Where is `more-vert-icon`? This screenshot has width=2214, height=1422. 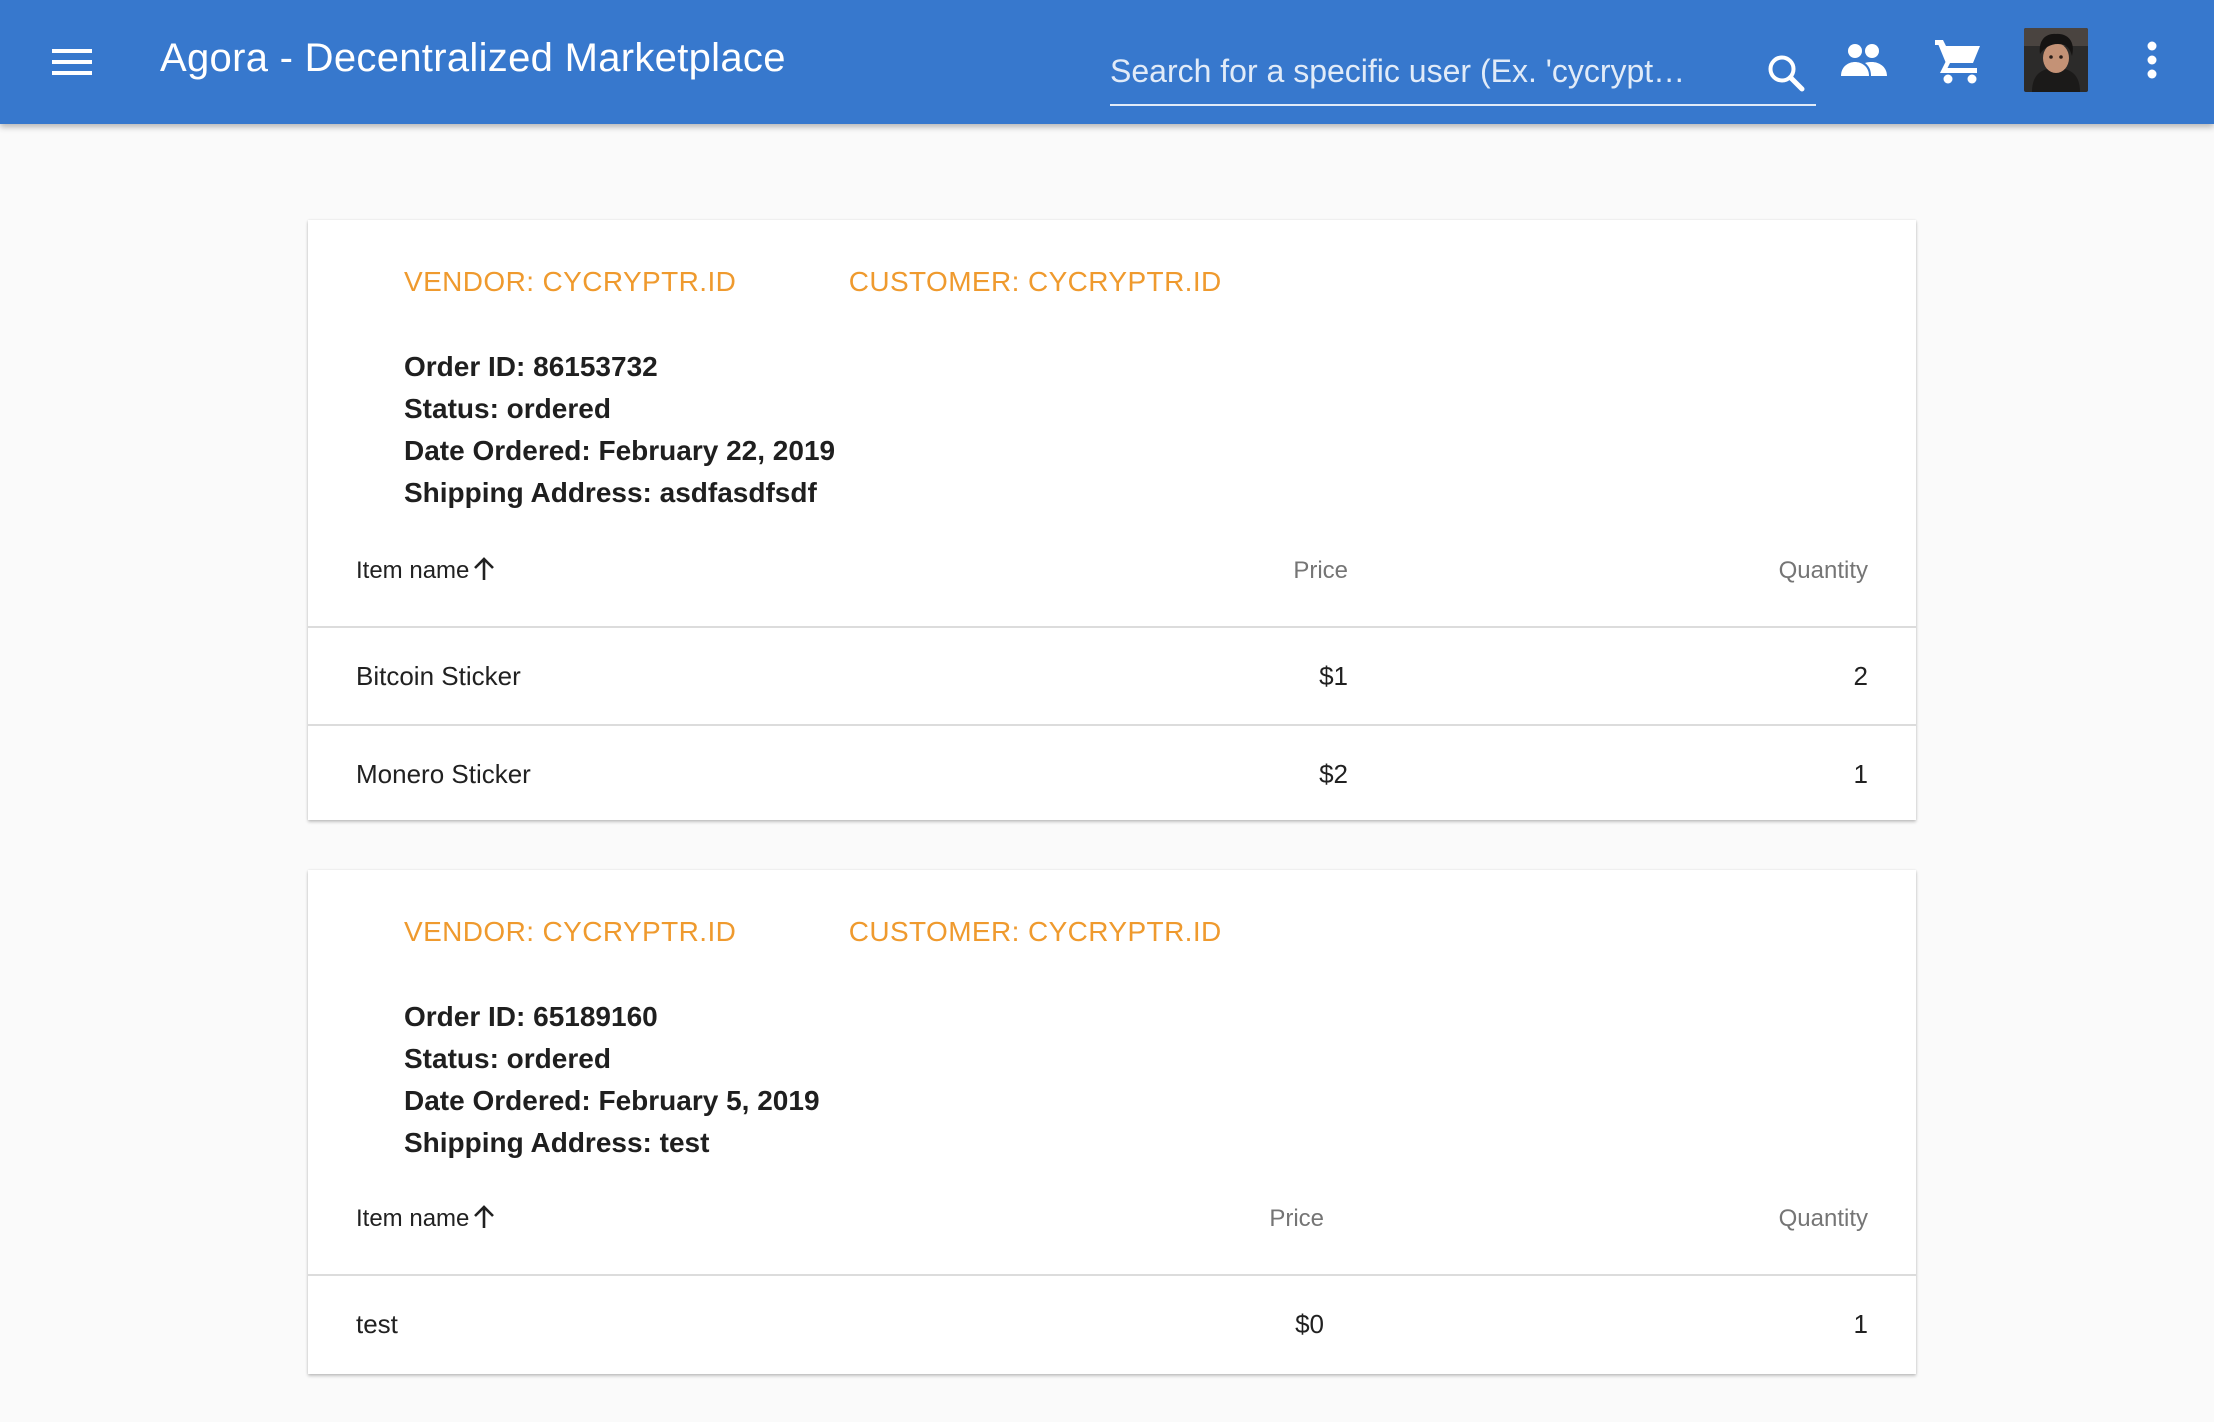
more-vert-icon is located at coordinates (2152, 60).